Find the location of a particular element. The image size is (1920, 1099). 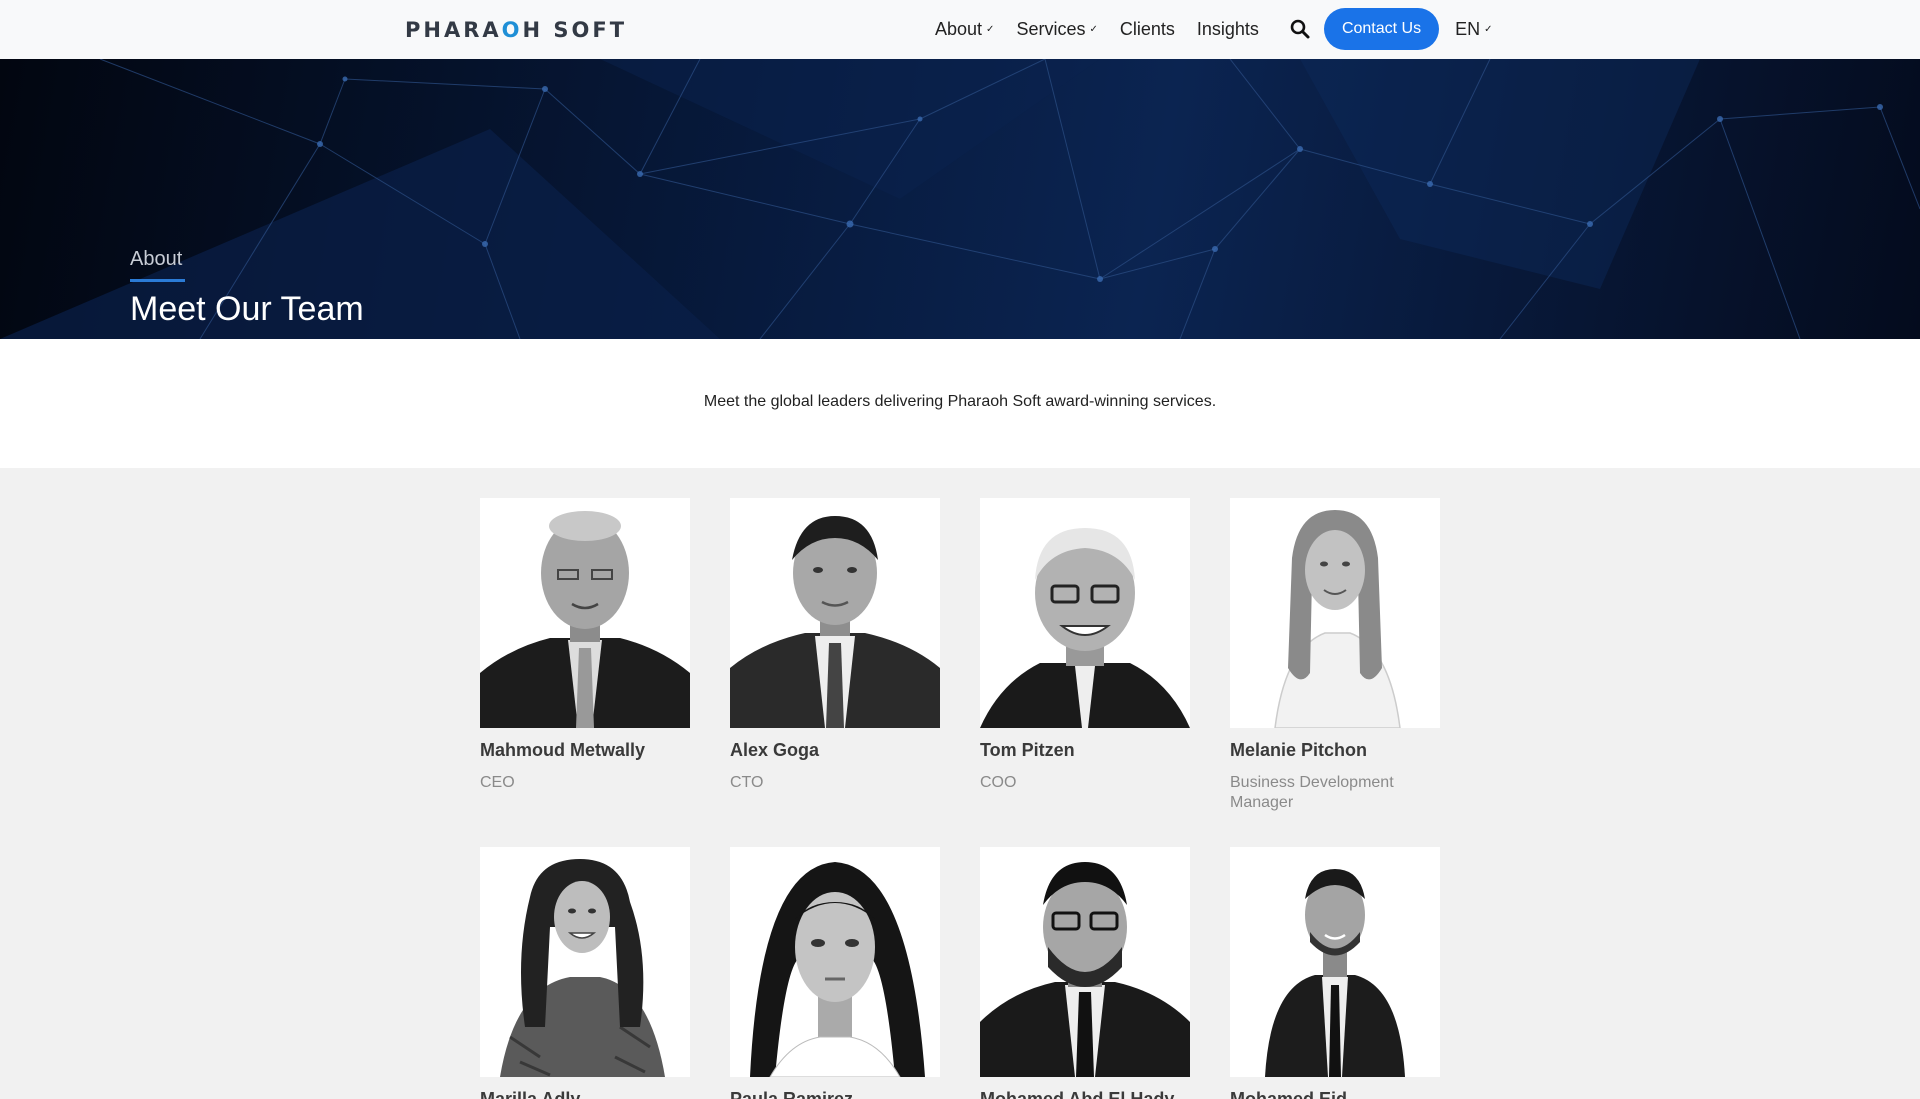

nav-item-label: About is located at coordinates (959, 28).